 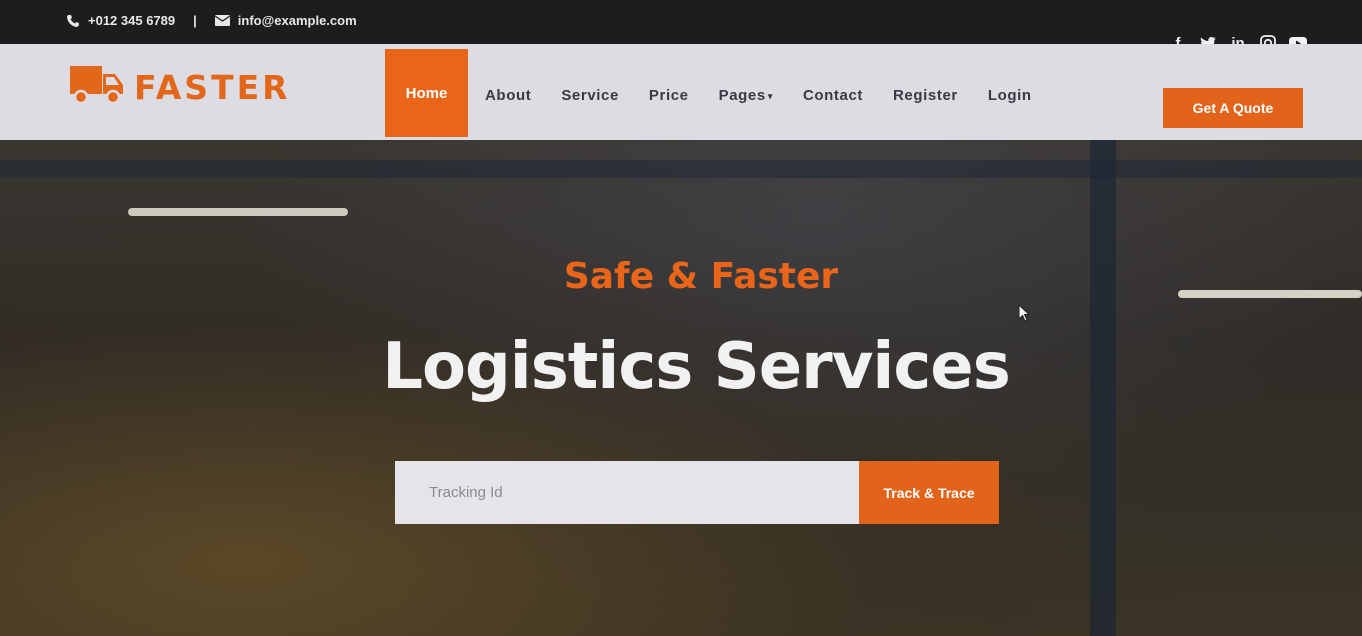 What do you see at coordinates (742, 95) in the screenshot?
I see `nav-pages-label: Pages` at bounding box center [742, 95].